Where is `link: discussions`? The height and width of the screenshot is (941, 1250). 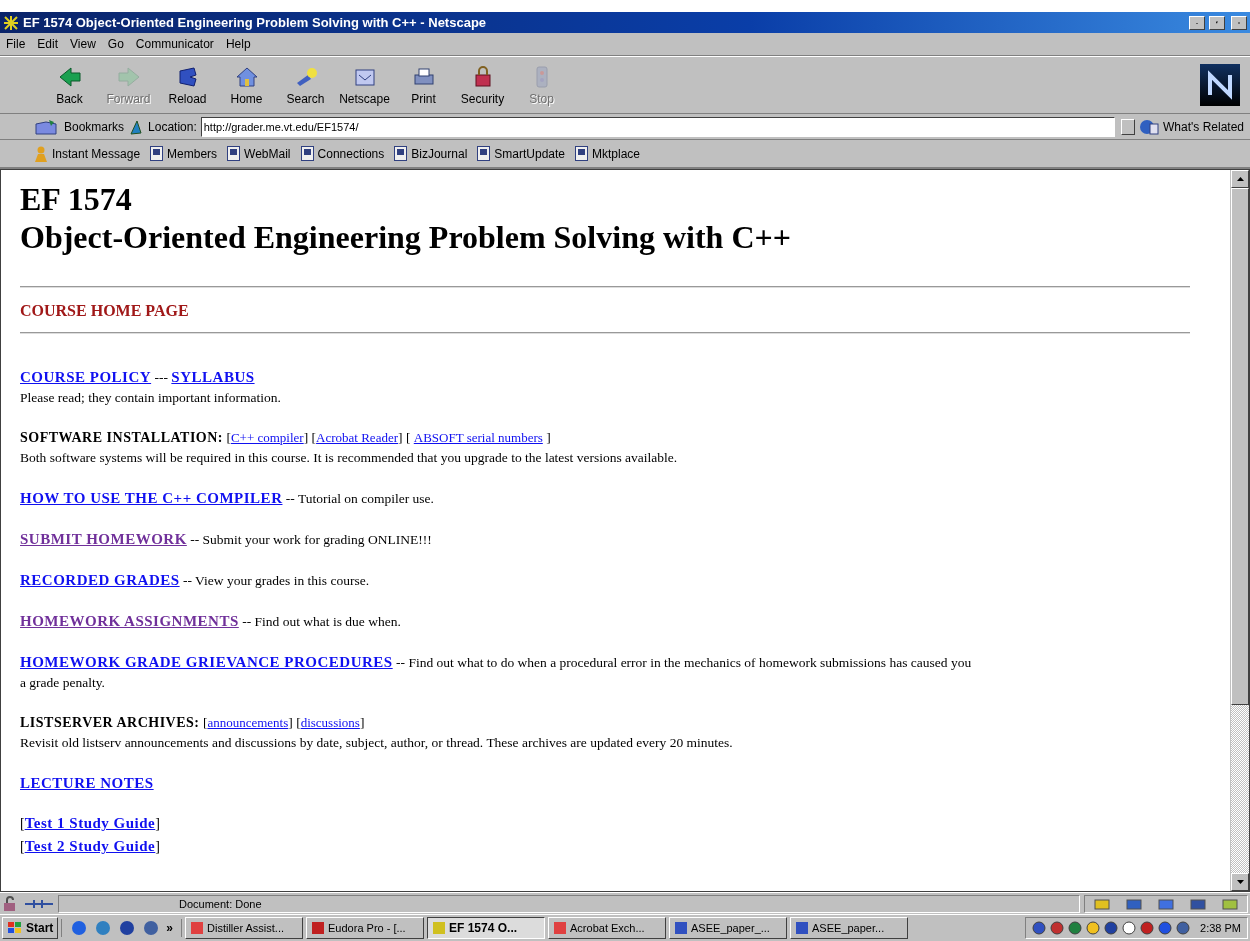
link: discussions is located at coordinates (330, 722).